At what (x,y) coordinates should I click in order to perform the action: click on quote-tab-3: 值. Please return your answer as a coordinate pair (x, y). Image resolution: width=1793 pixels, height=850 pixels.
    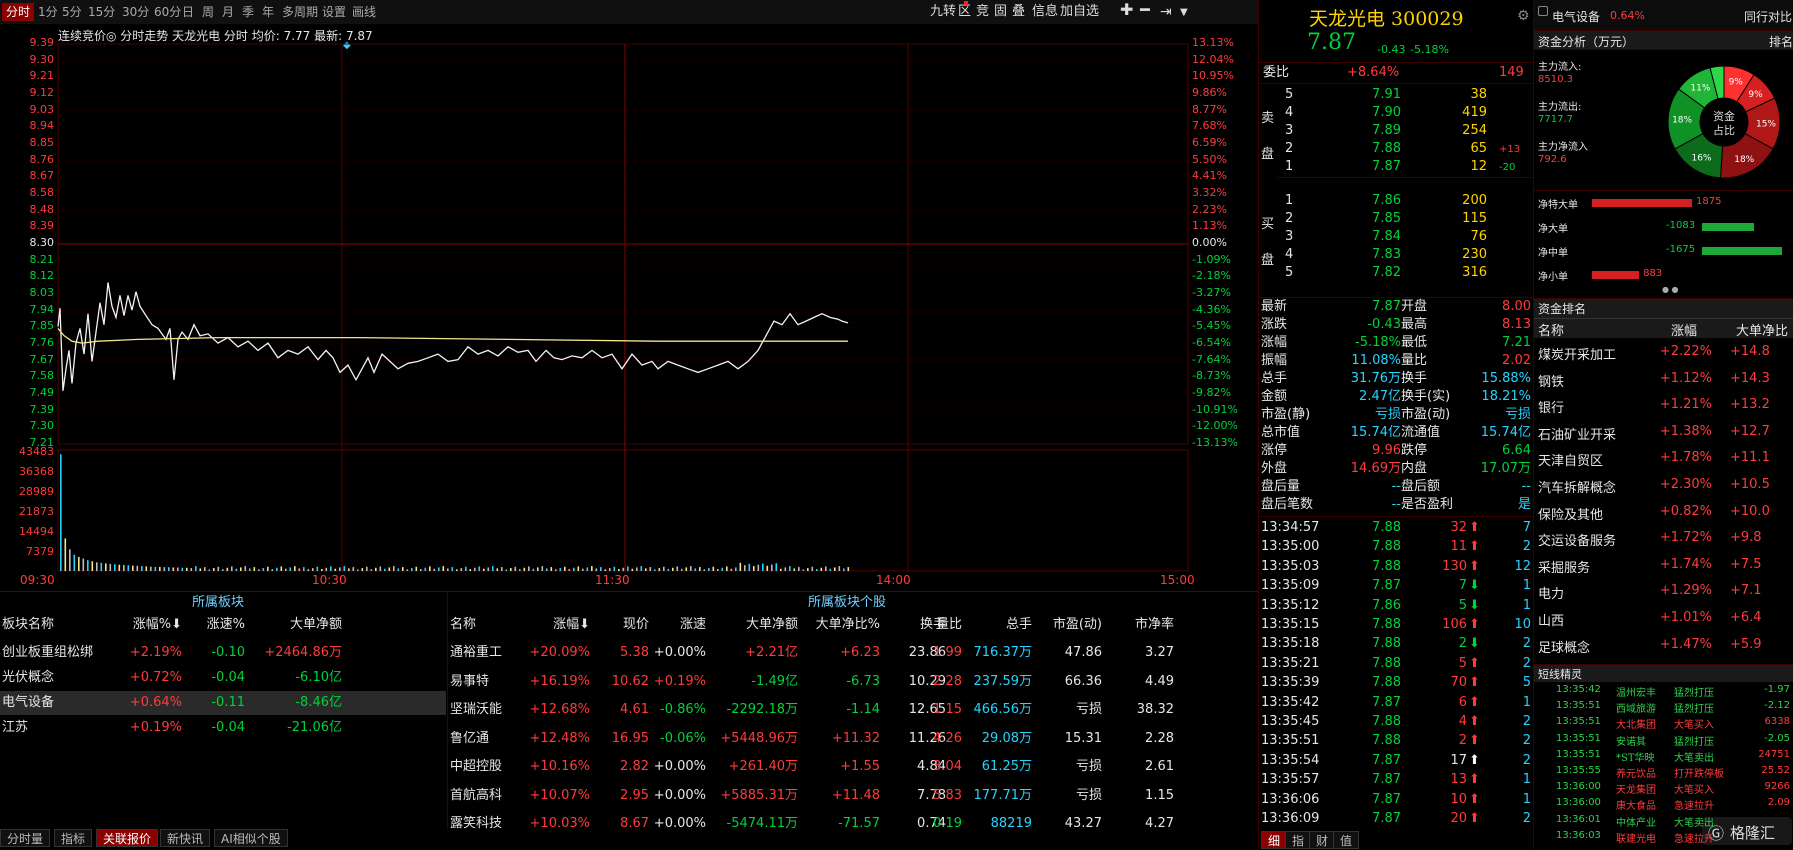
    Looking at the image, I should click on (1346, 840).